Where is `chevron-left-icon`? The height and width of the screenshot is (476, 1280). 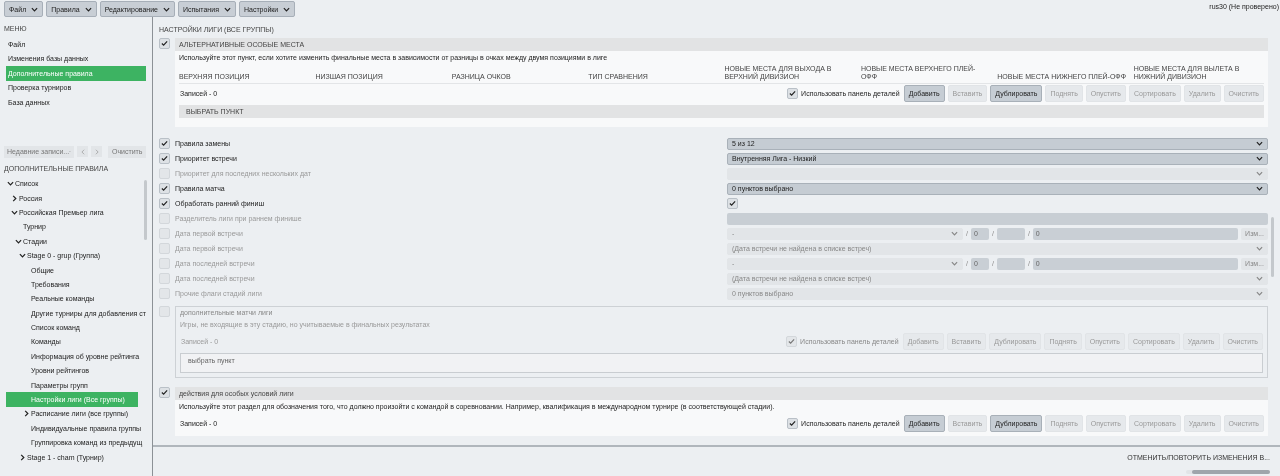 chevron-left-icon is located at coordinates (82, 151).